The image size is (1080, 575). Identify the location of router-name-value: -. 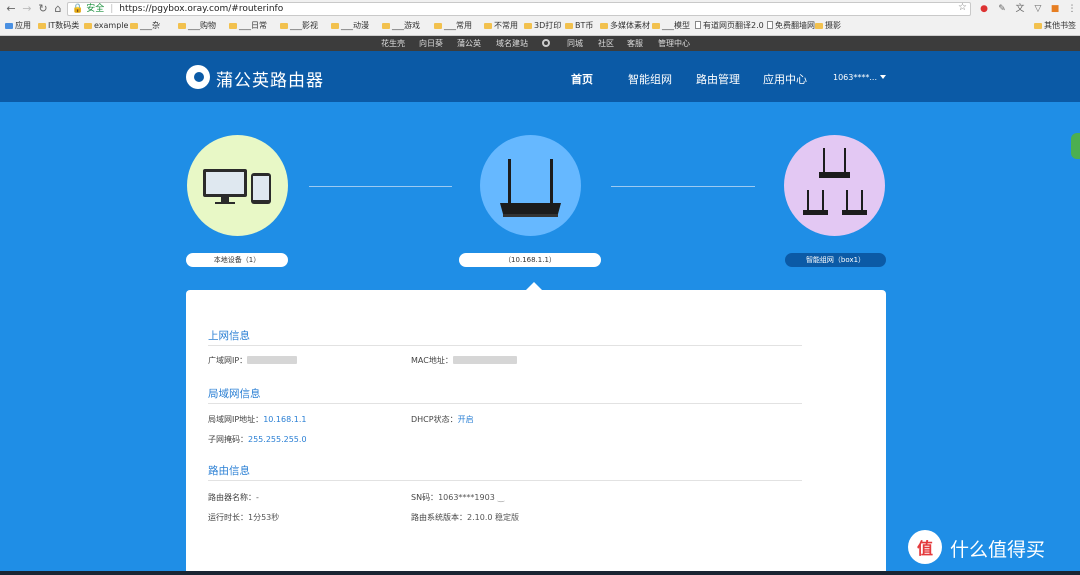
(257, 497).